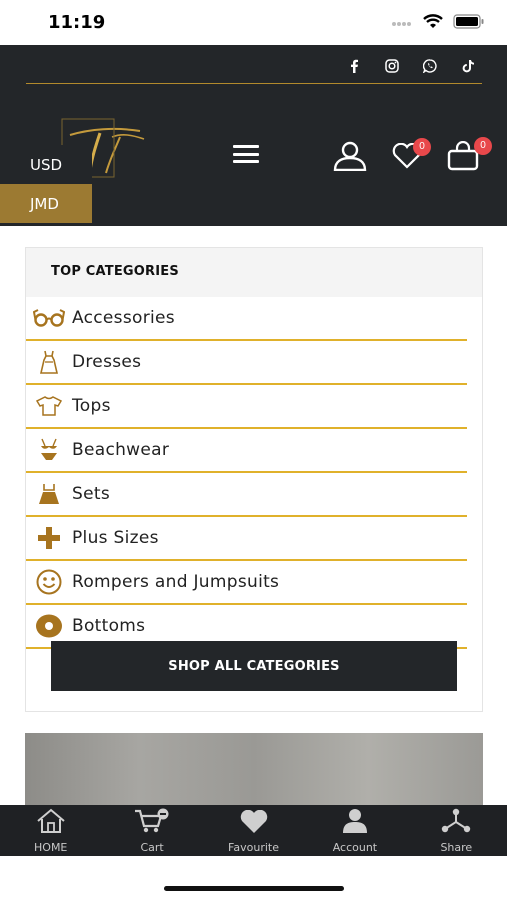 This screenshot has width=507, height=900. Describe the element at coordinates (109, 626) in the screenshot. I see `category-label: Bottoms` at that location.